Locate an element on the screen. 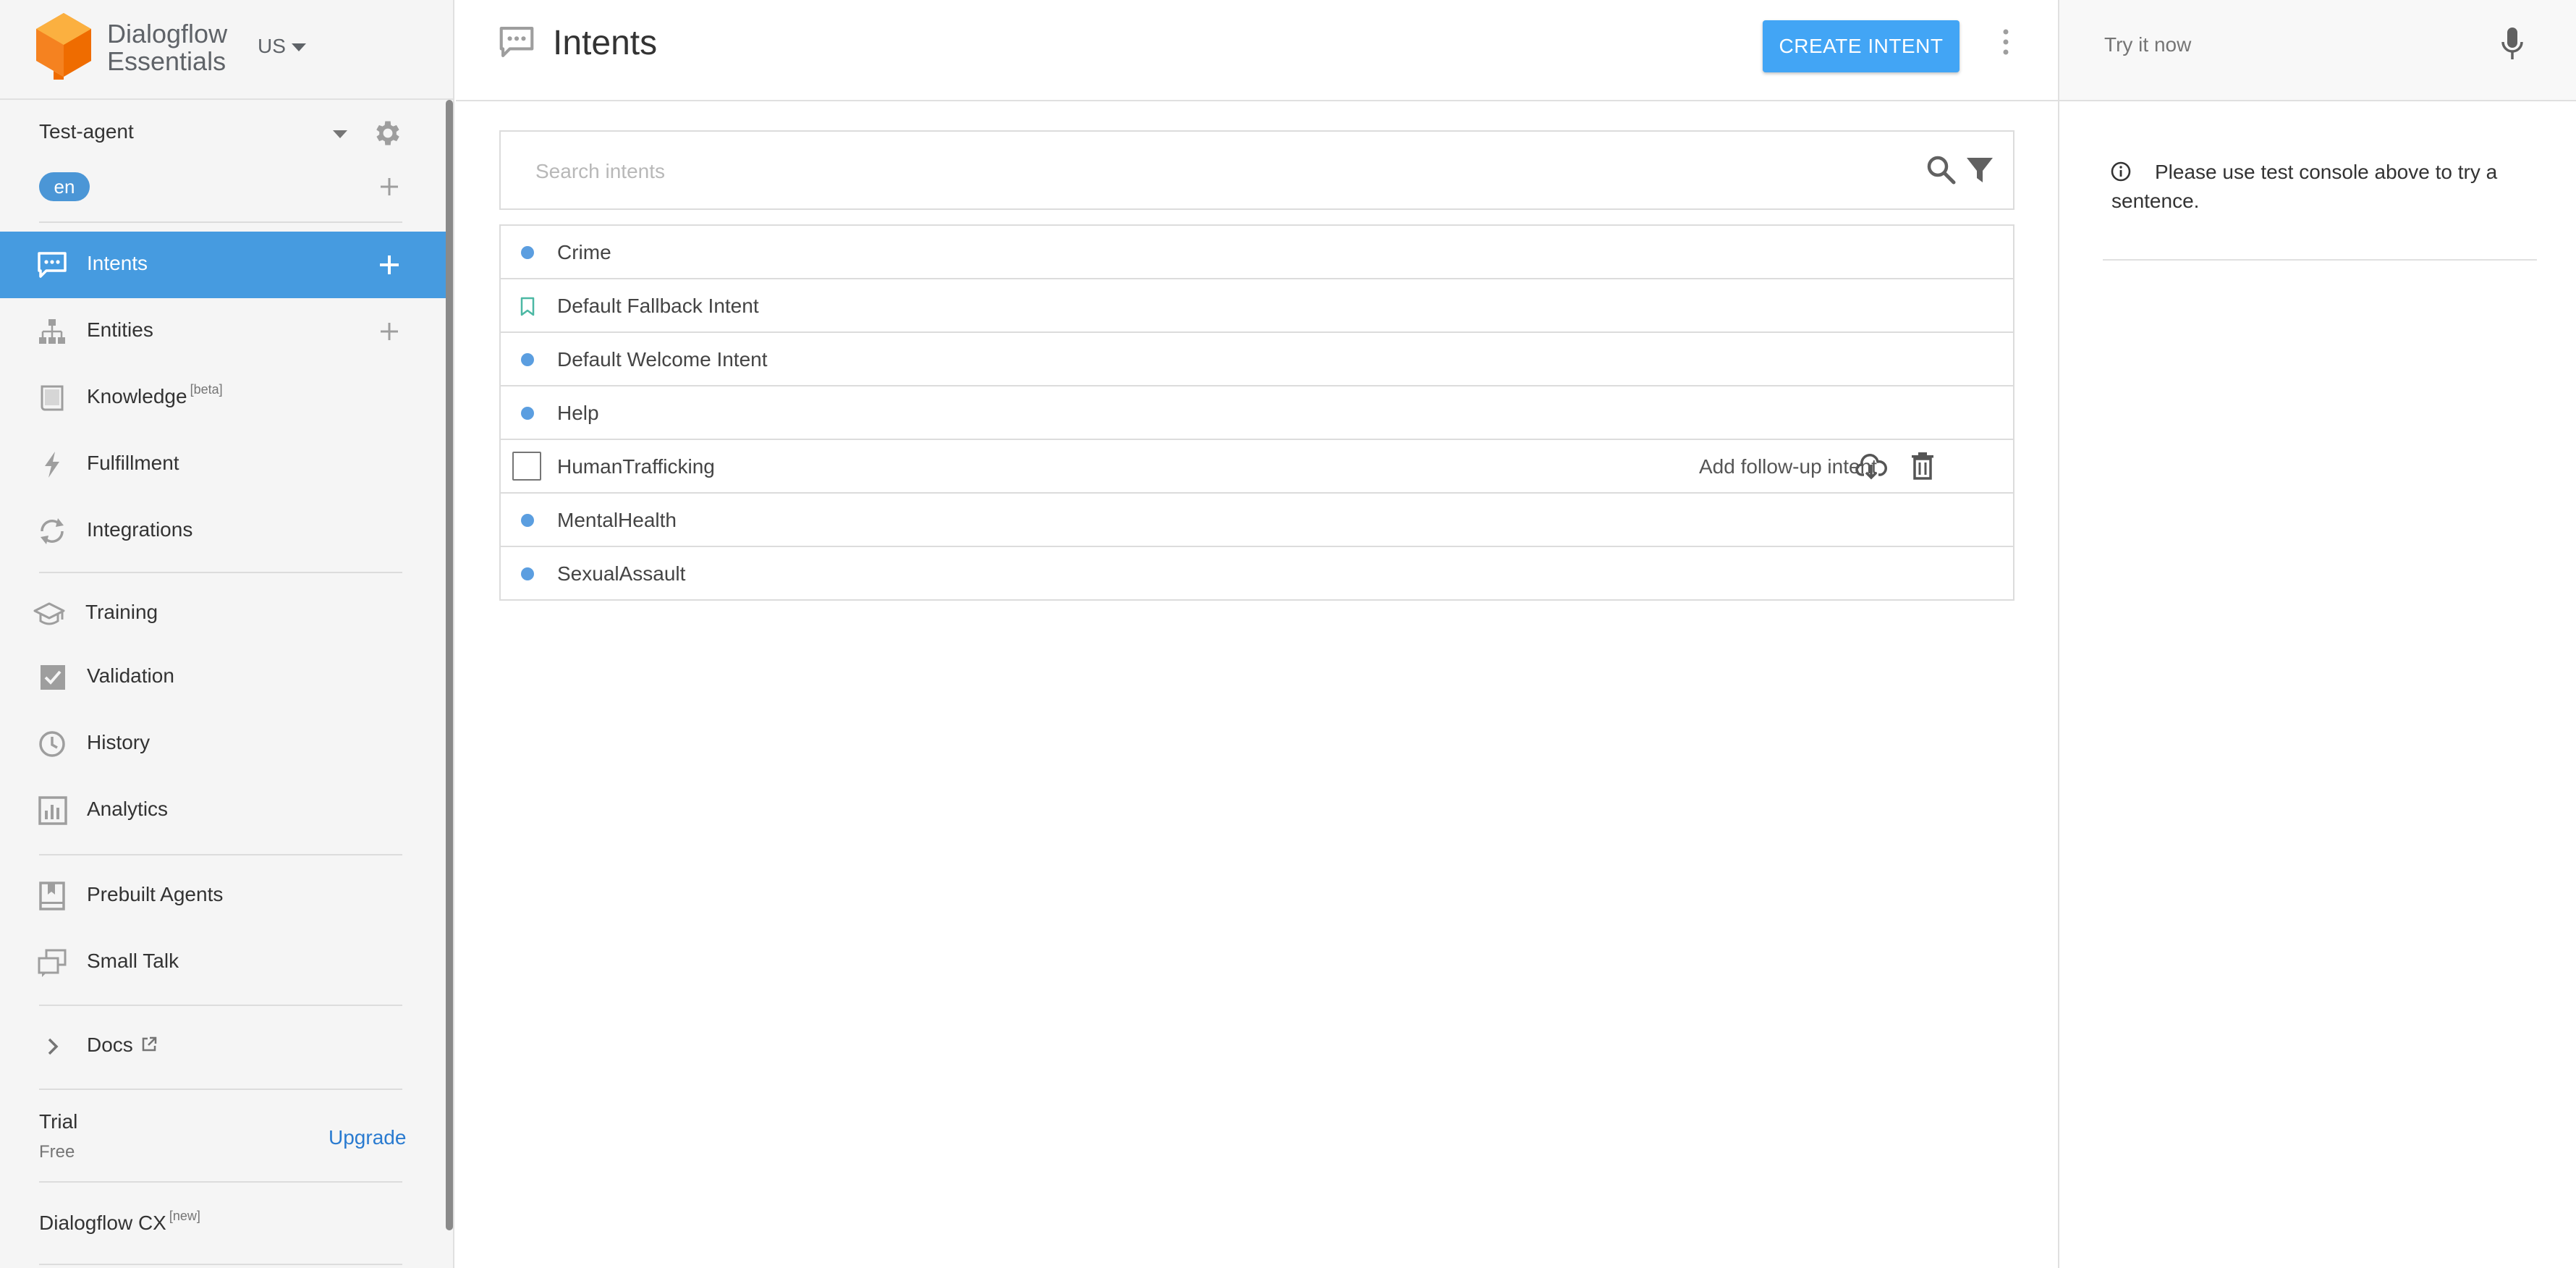  search-bar is located at coordinates (1256, 170).